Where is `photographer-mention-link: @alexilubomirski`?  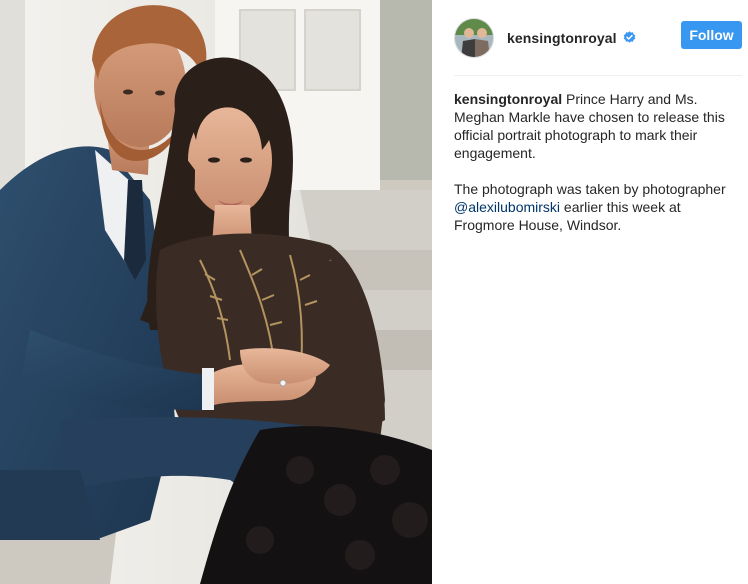 photographer-mention-link: @alexilubomirski is located at coordinates (507, 207).